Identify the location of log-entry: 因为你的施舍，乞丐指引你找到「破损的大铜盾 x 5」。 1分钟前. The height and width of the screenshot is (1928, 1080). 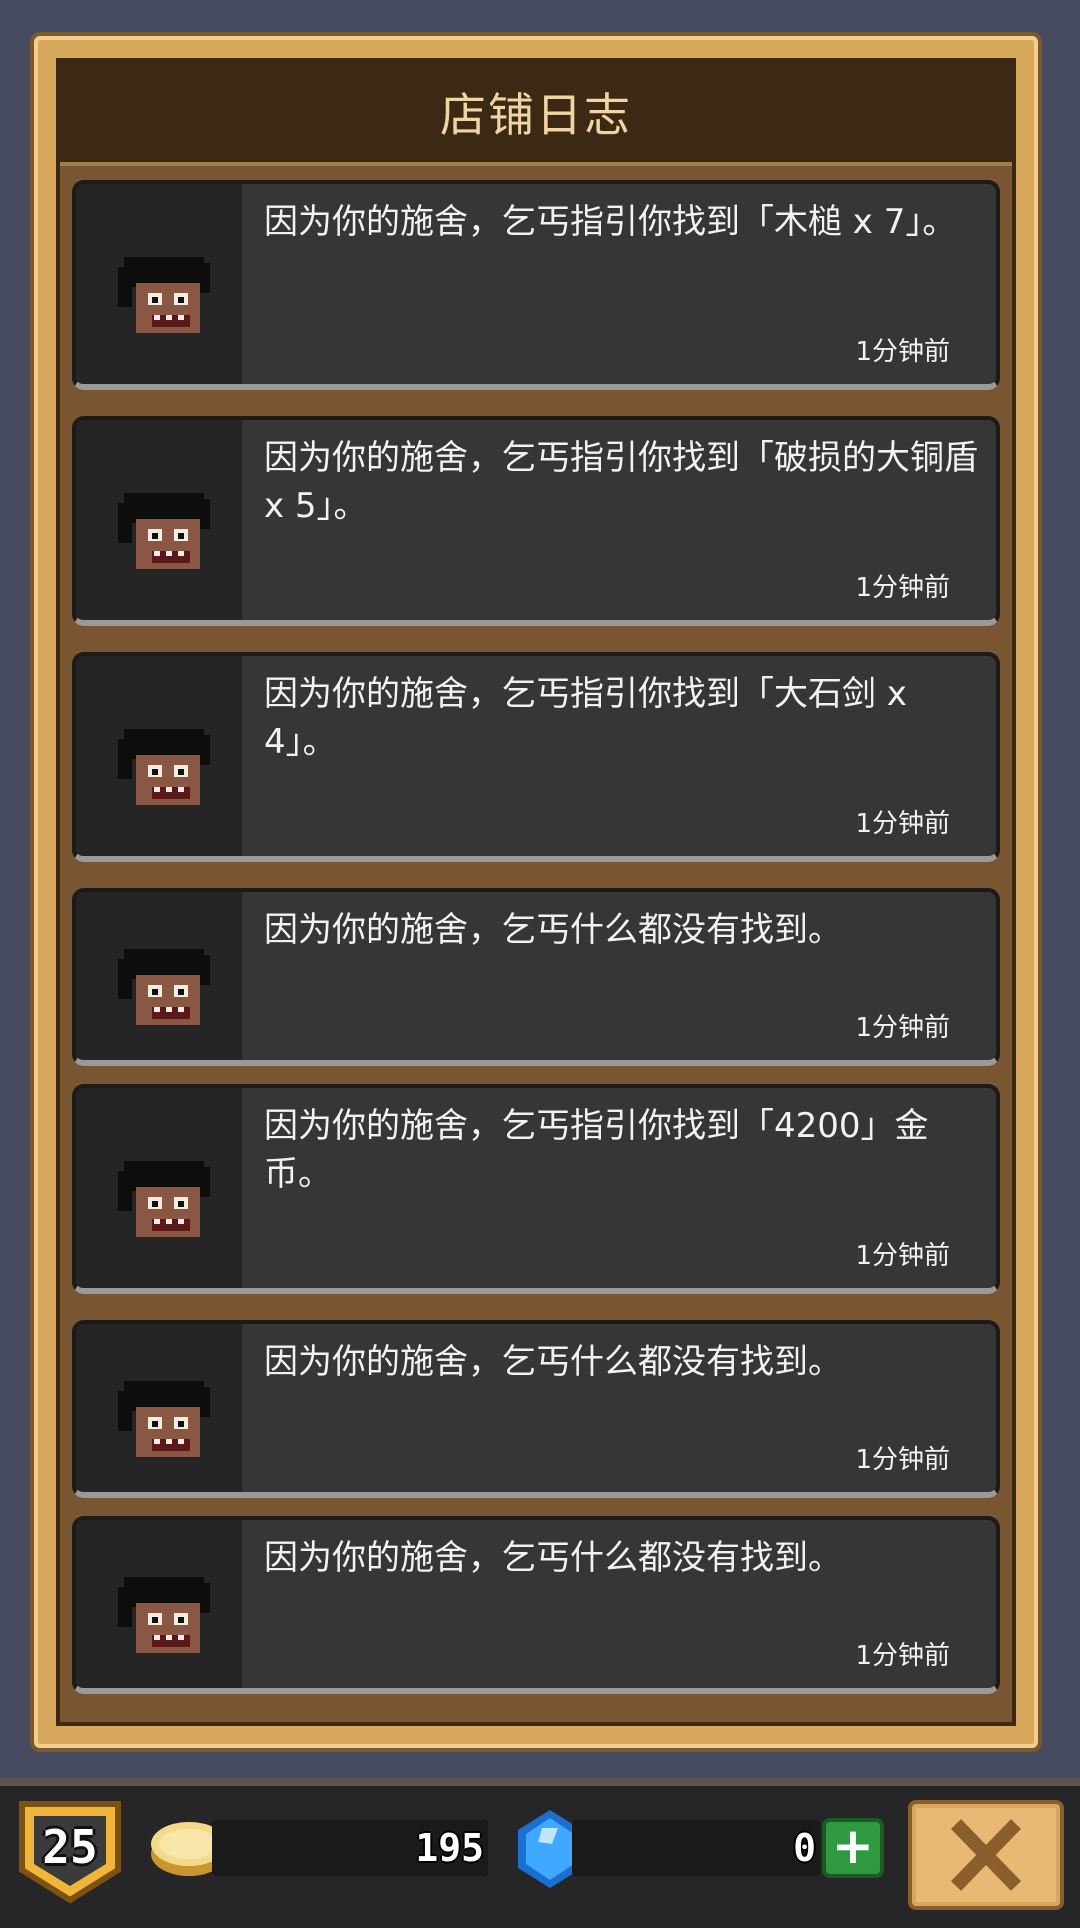
(536, 521).